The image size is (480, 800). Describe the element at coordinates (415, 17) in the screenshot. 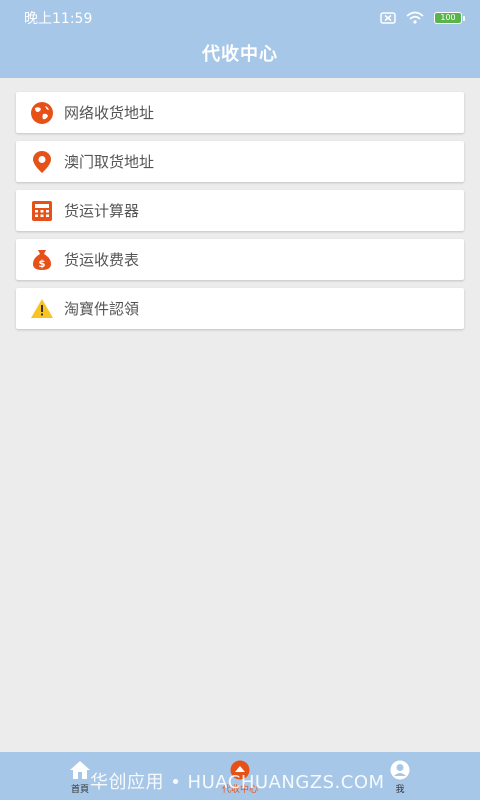

I see `wifi-icon` at that location.